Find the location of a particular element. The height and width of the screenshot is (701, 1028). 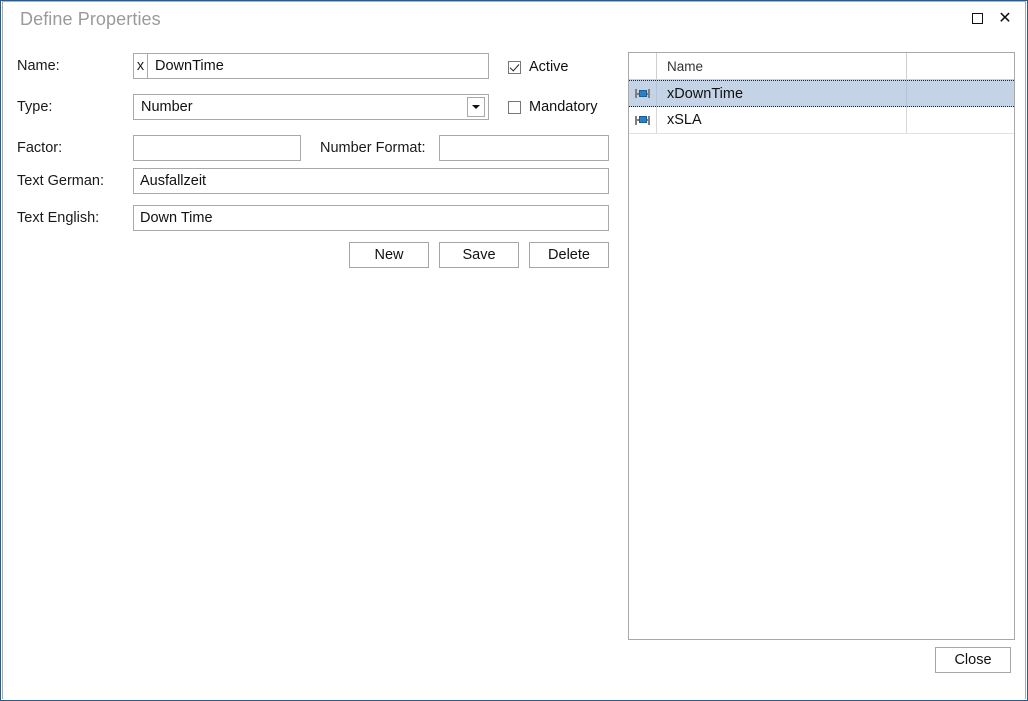

type-dropdown: Number is located at coordinates (311, 107).